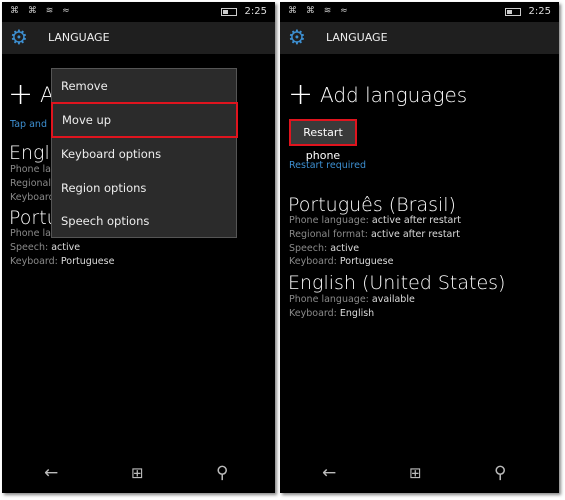 This screenshot has height=500, width=565. Describe the element at coordinates (375, 220) in the screenshot. I see `language-detail: Phone language: active after restart` at that location.